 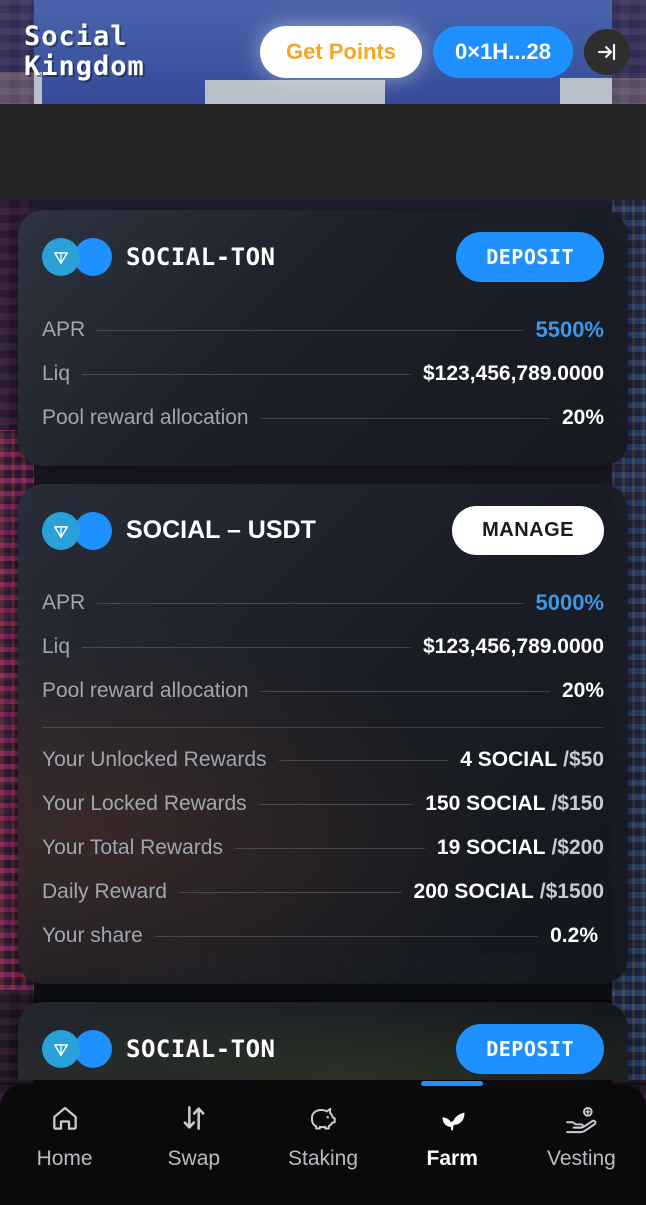 I want to click on reward-label: Your share, so click(x=92, y=935).